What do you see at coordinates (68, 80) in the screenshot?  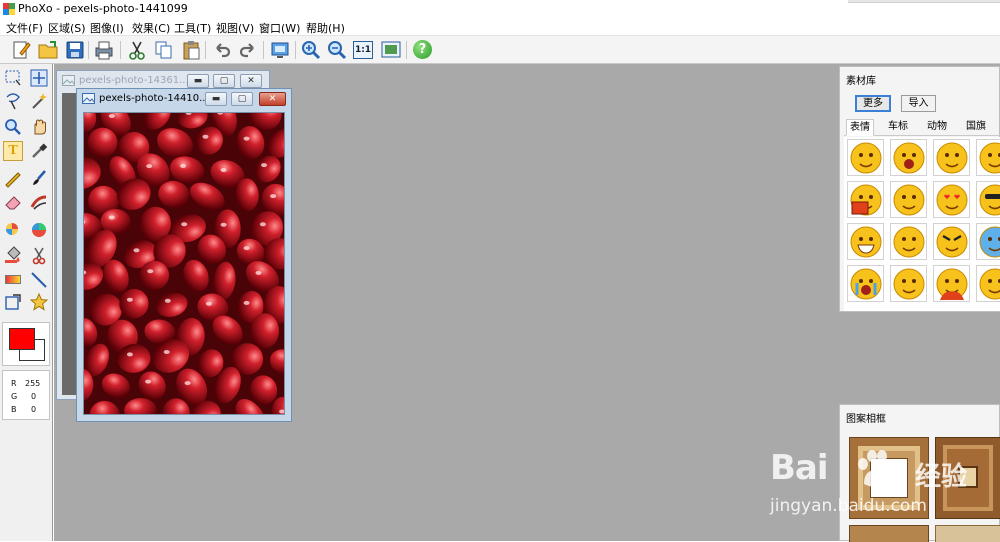 I see `image-icon` at bounding box center [68, 80].